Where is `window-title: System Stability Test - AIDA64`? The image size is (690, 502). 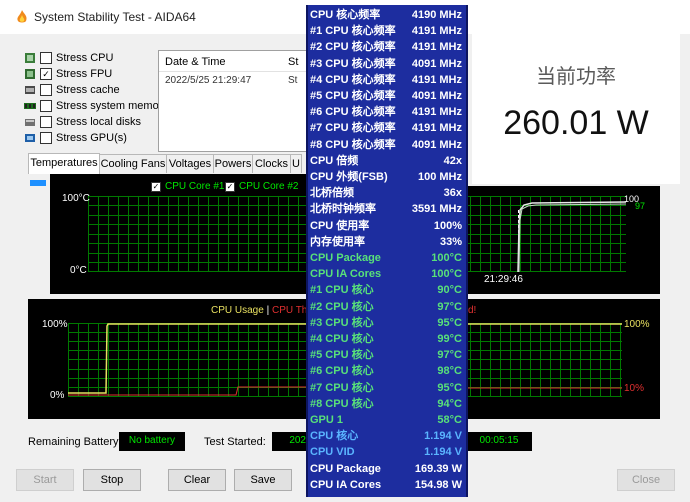 window-title: System Stability Test - AIDA64 is located at coordinates (115, 17).